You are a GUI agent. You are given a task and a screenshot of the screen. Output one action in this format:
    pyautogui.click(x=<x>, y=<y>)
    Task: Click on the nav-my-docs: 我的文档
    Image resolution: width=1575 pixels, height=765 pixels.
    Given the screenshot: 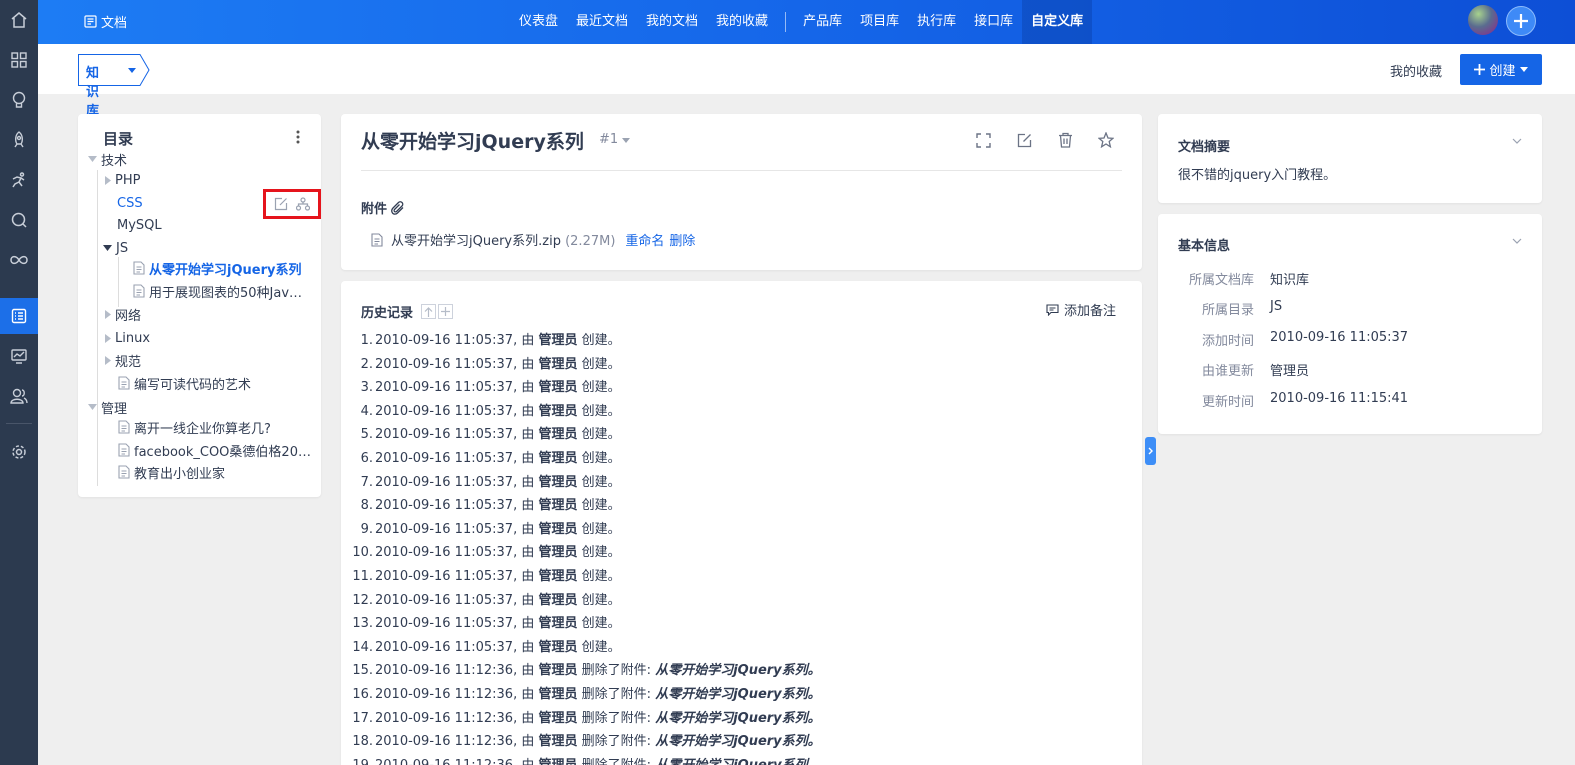 What is the action you would take?
    pyautogui.click(x=672, y=22)
    